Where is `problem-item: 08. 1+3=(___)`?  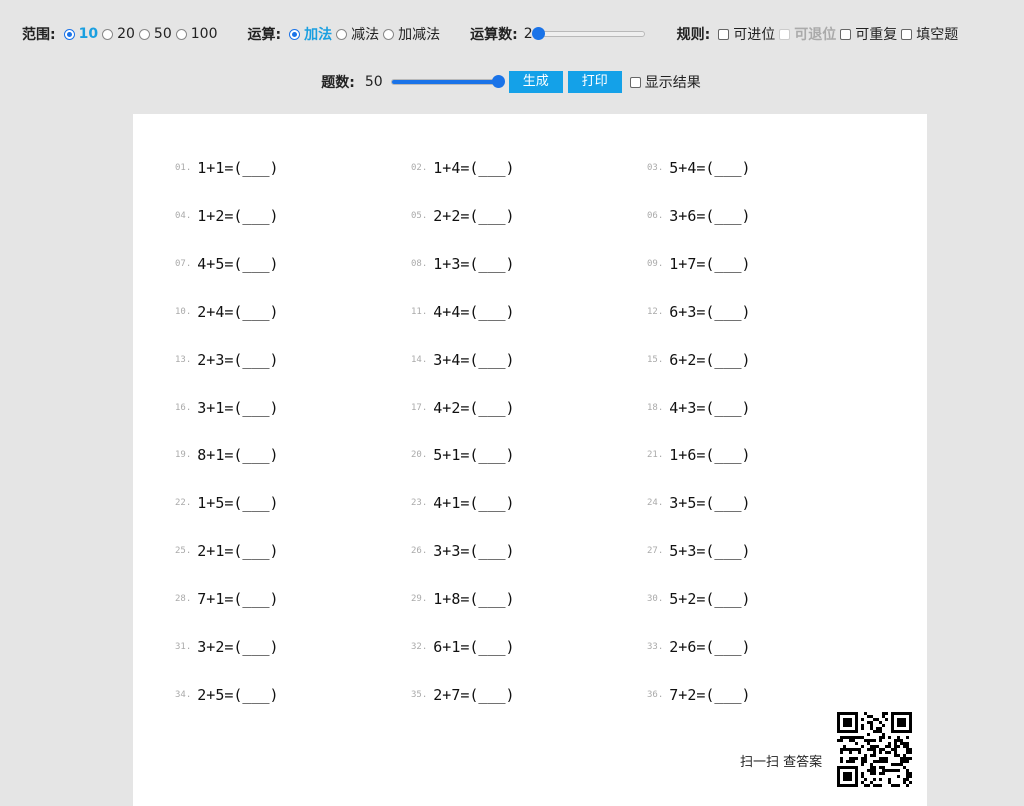
problem-item: 08. 1+3=(___) is located at coordinates (463, 264).